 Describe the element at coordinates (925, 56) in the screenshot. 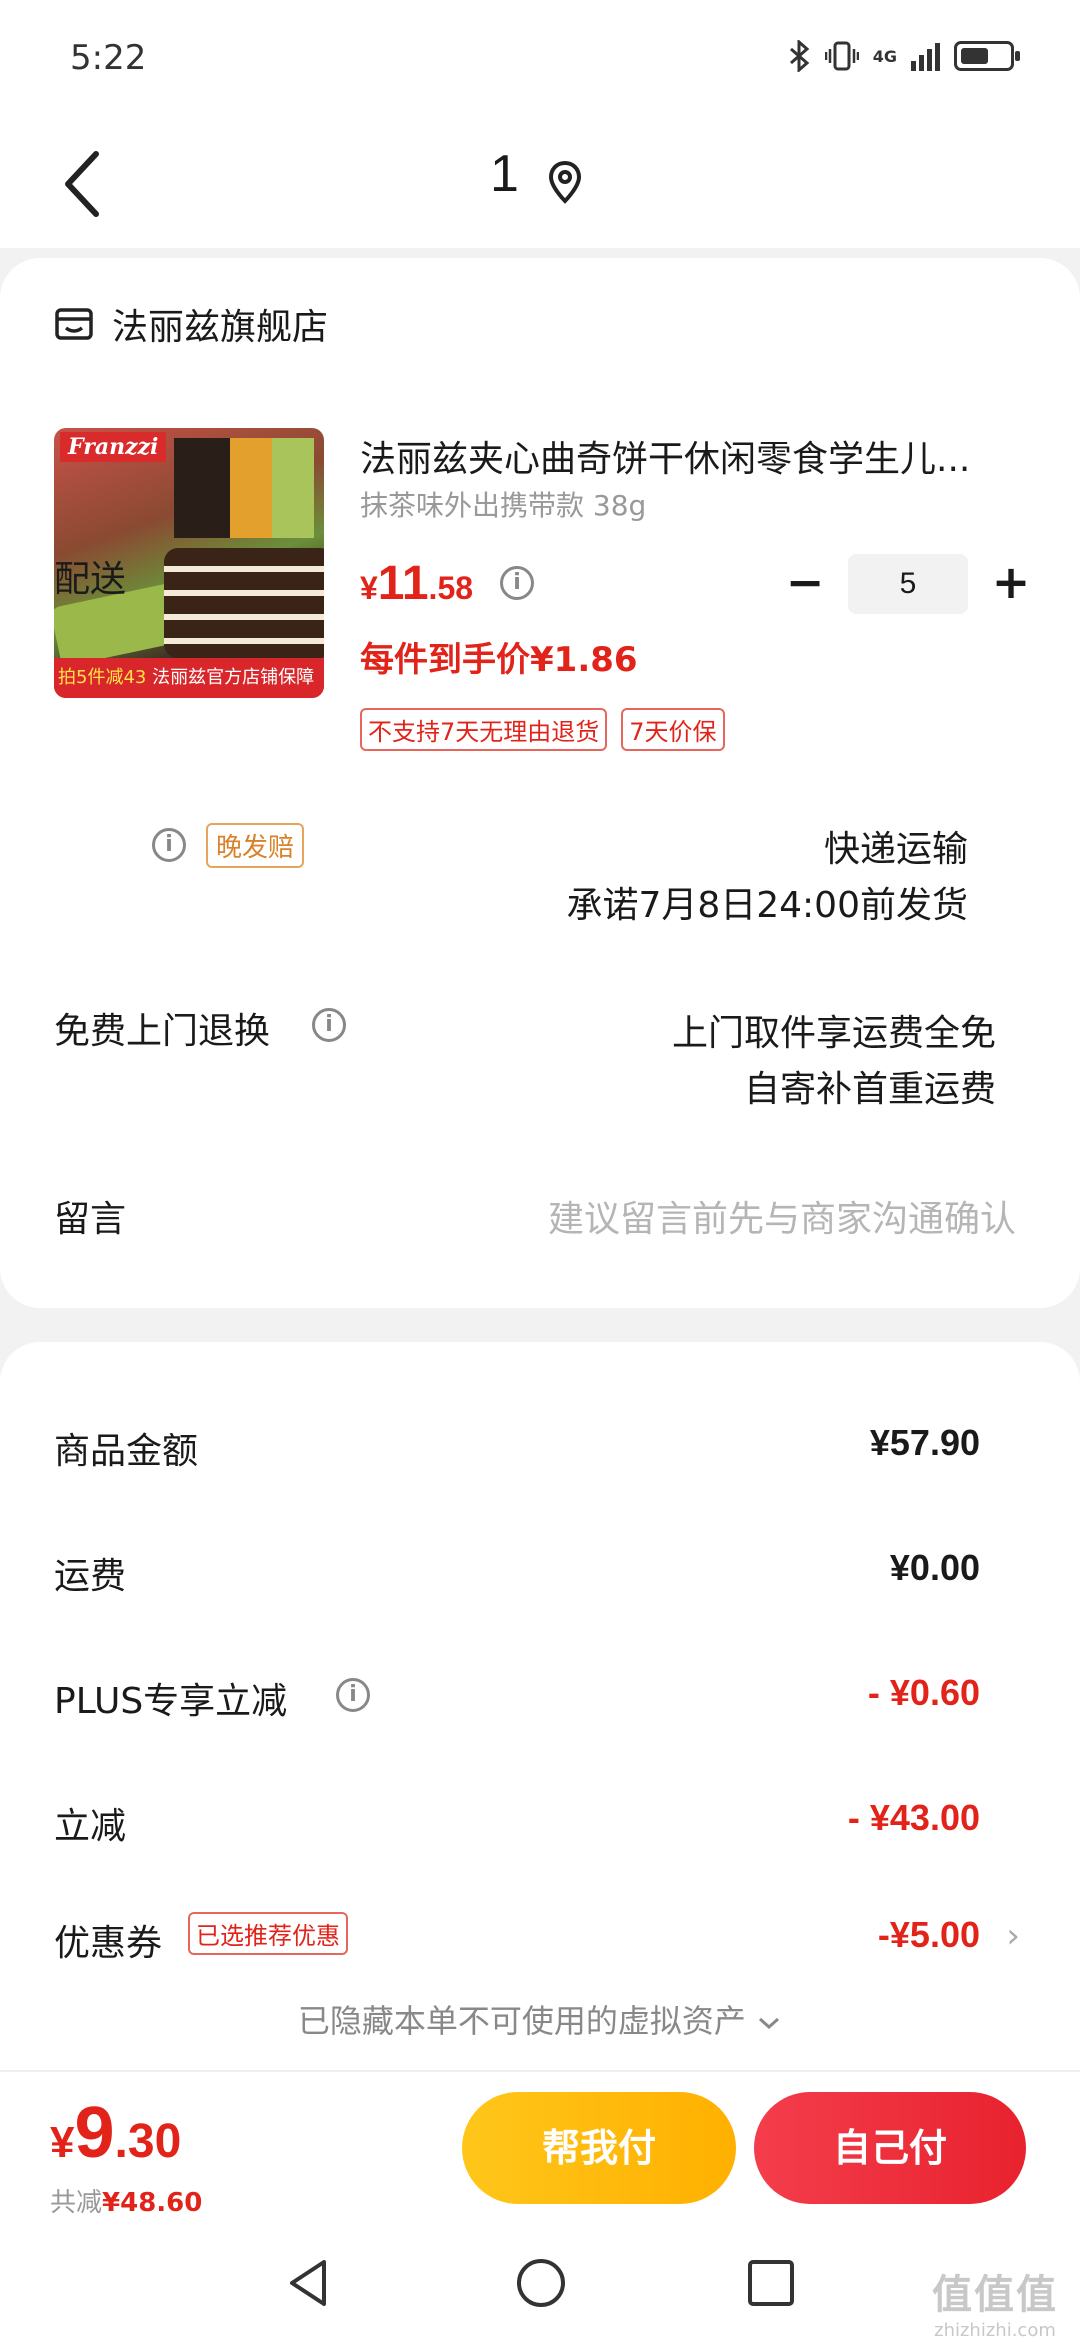

I see `signal-icon` at that location.